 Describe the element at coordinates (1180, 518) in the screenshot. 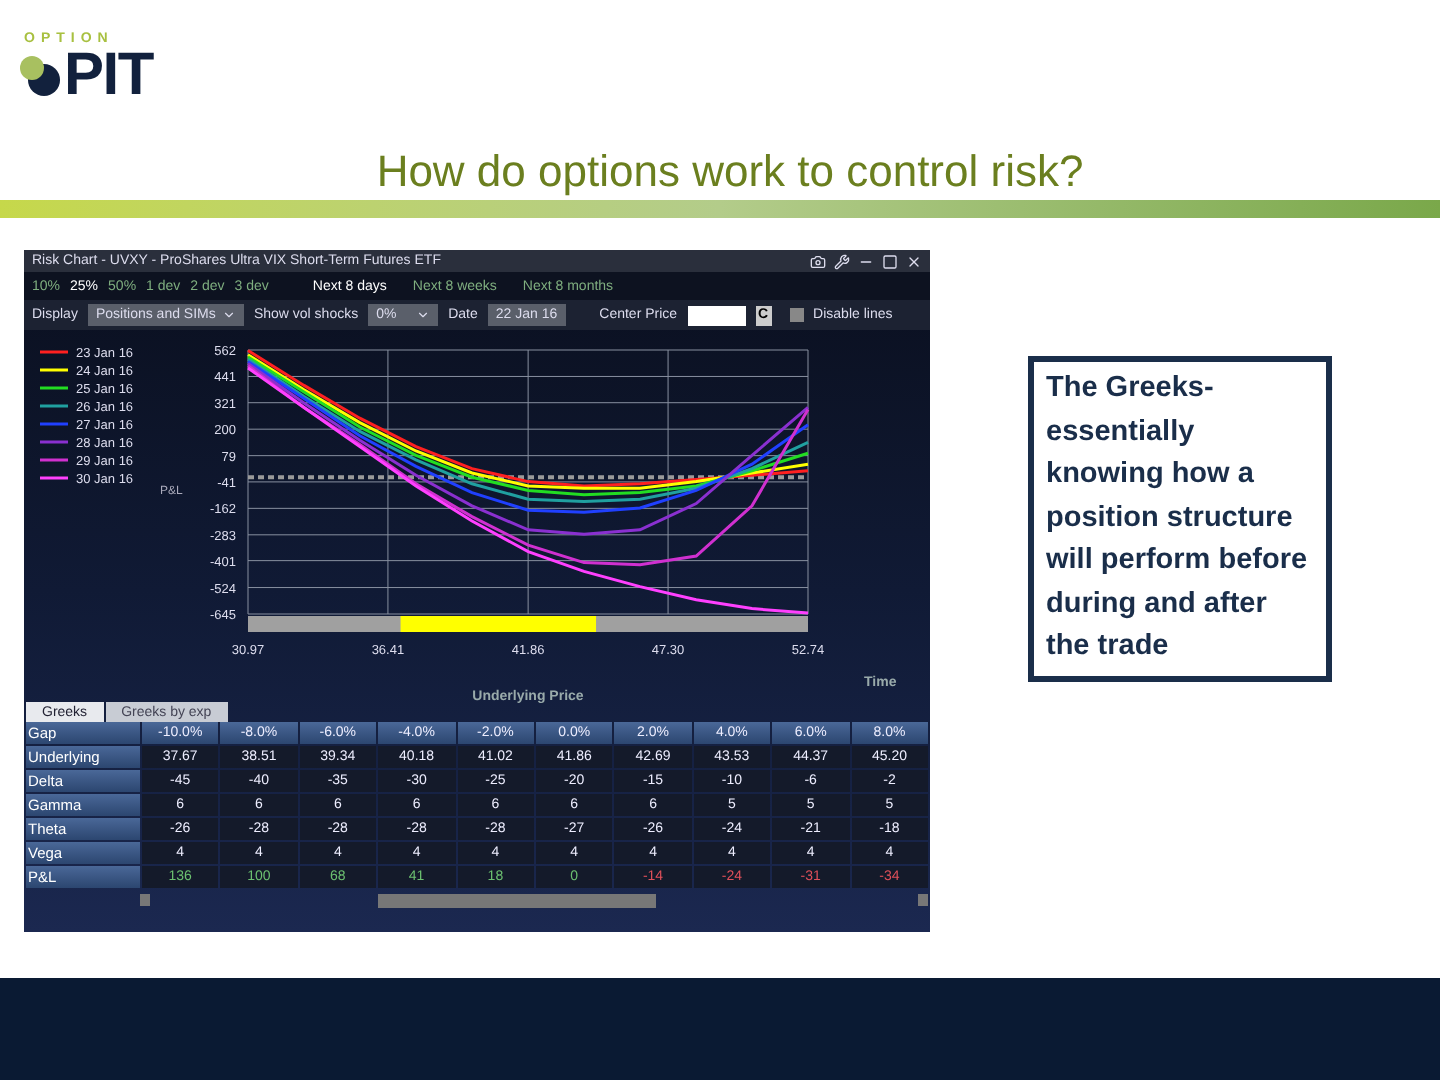

I see `note-box: The Greeks- essentially knowing how a position structure will perform before during and after the trade` at that location.